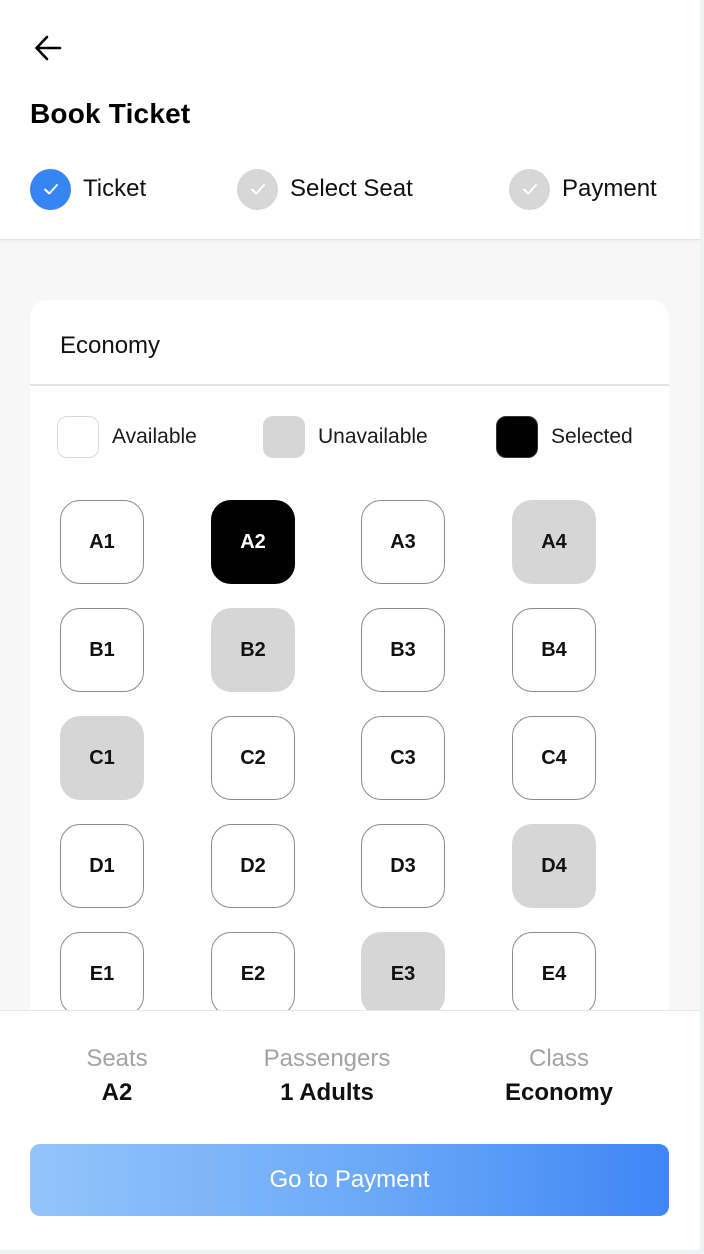  I want to click on summary-class-value: Economy, so click(559, 1092).